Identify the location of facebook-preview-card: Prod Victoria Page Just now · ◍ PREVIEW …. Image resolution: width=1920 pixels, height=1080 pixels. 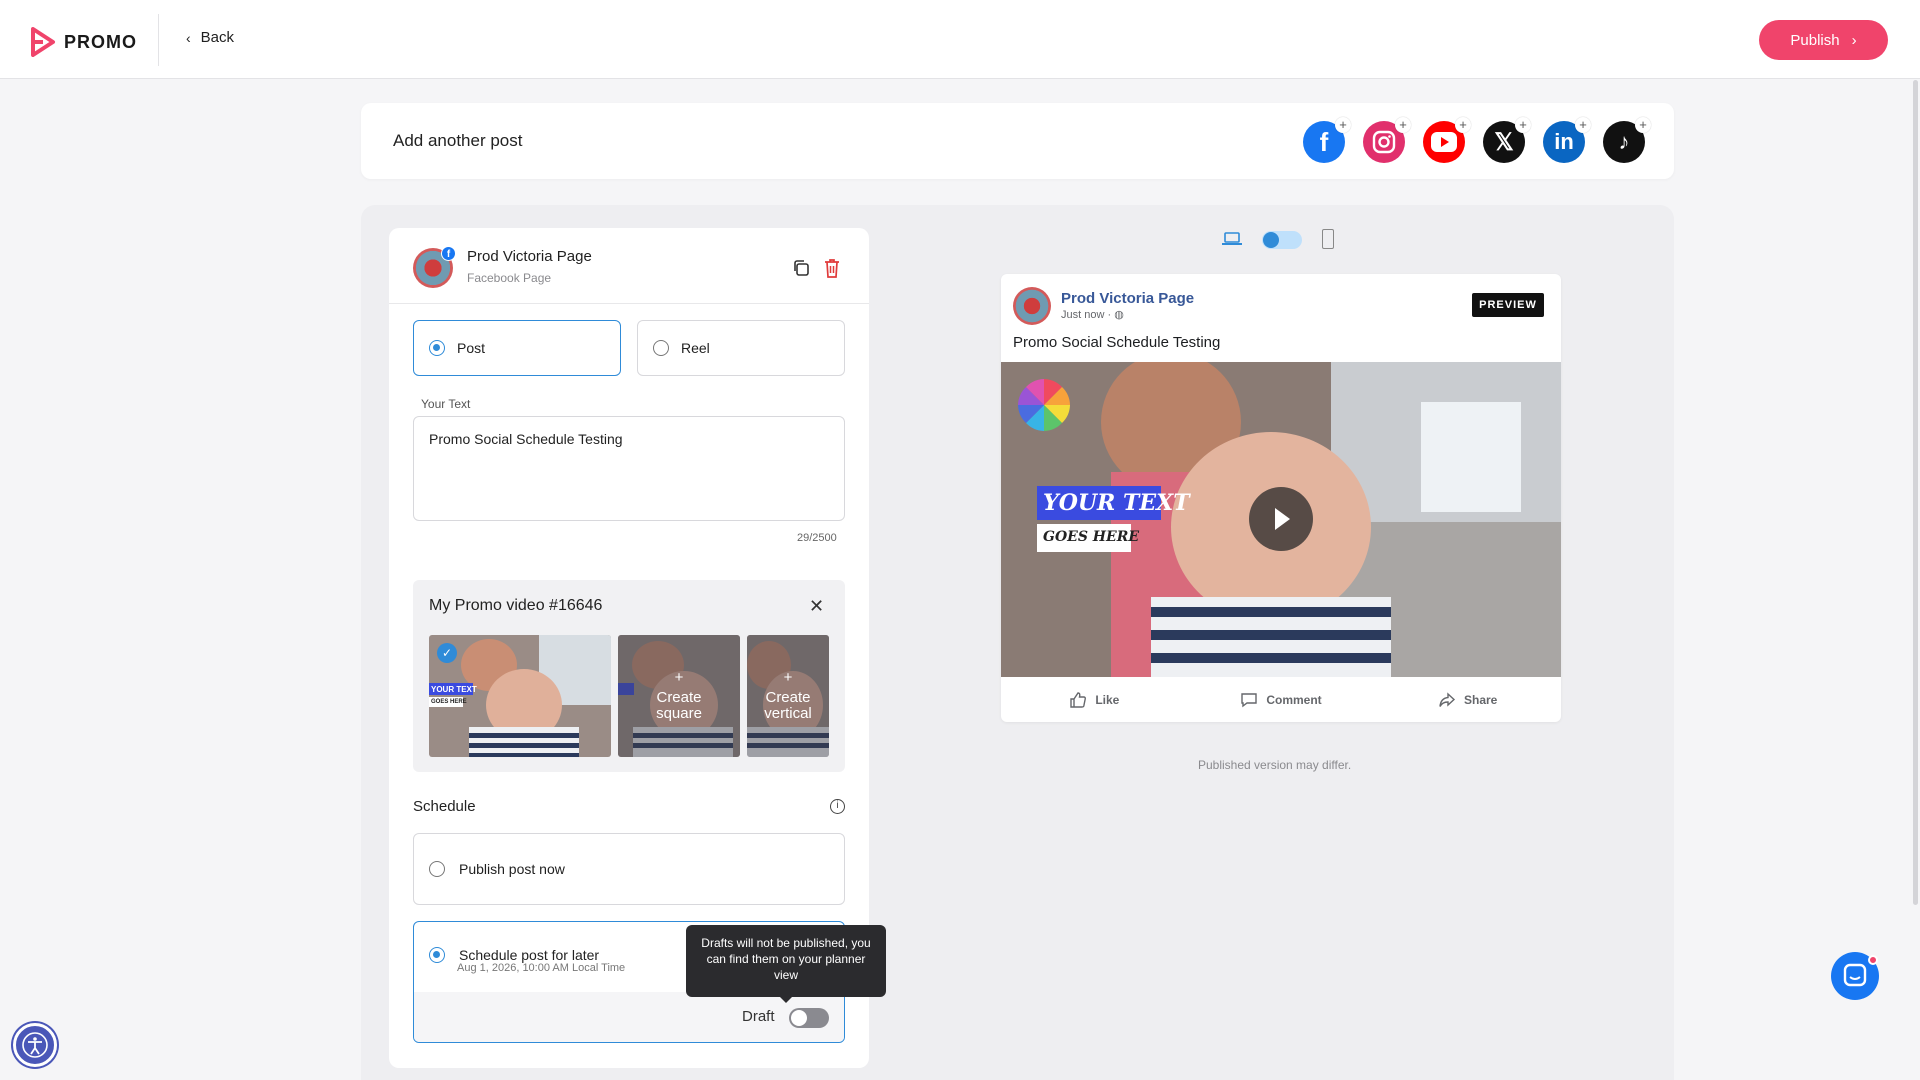
(1281, 498).